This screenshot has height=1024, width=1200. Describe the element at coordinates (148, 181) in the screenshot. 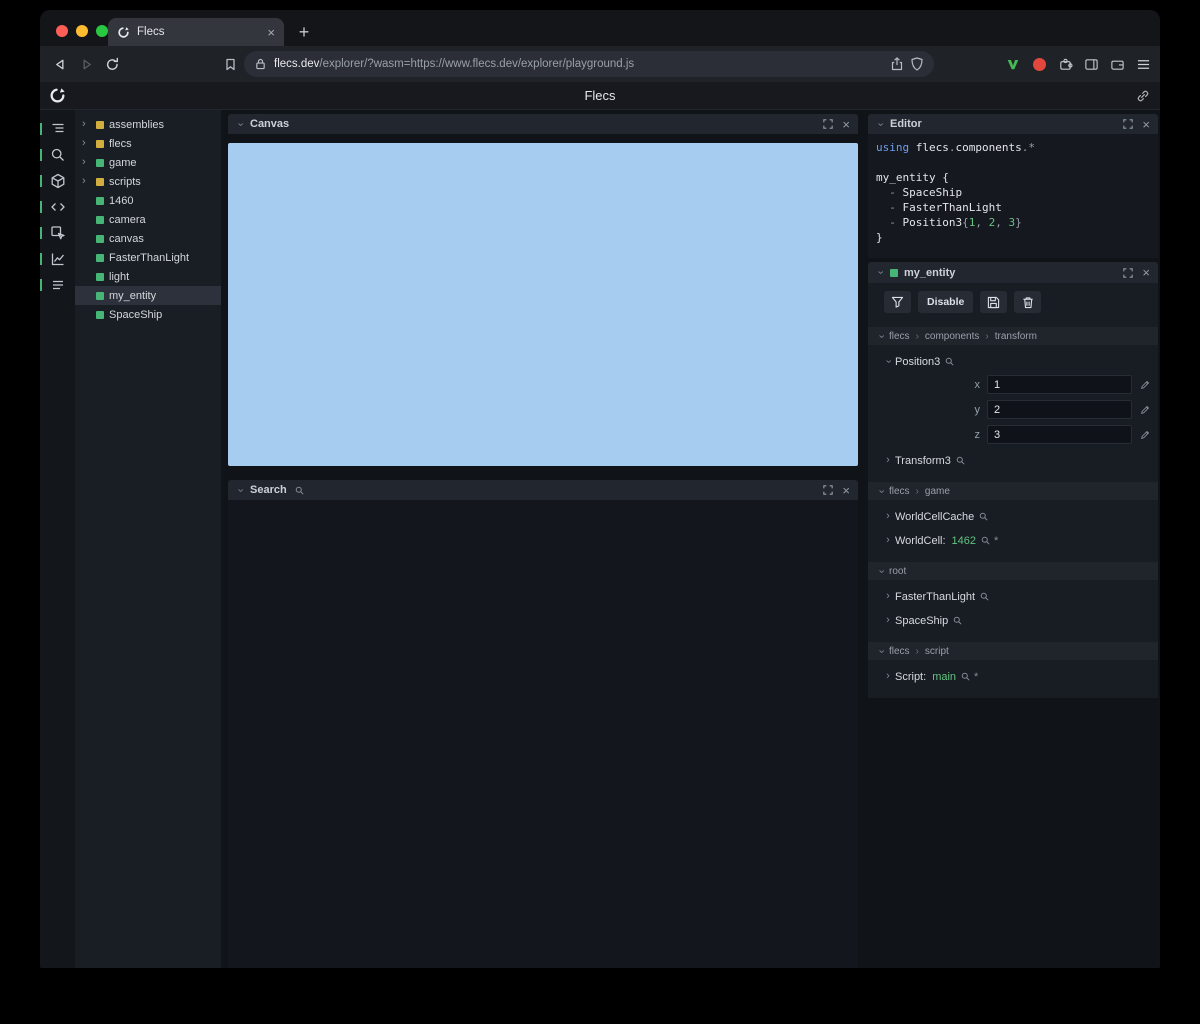

I see `tree-item-scripts: › scripts` at that location.